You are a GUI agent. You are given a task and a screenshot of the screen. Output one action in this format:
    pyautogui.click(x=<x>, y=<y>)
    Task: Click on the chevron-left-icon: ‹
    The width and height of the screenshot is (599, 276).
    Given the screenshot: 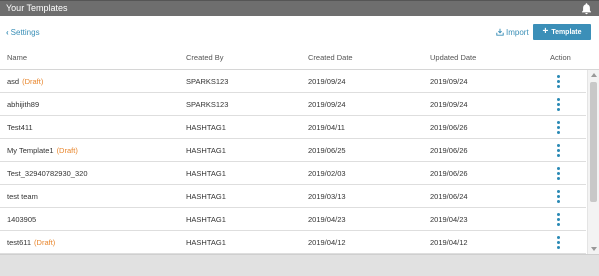 What is the action you would take?
    pyautogui.click(x=7, y=32)
    